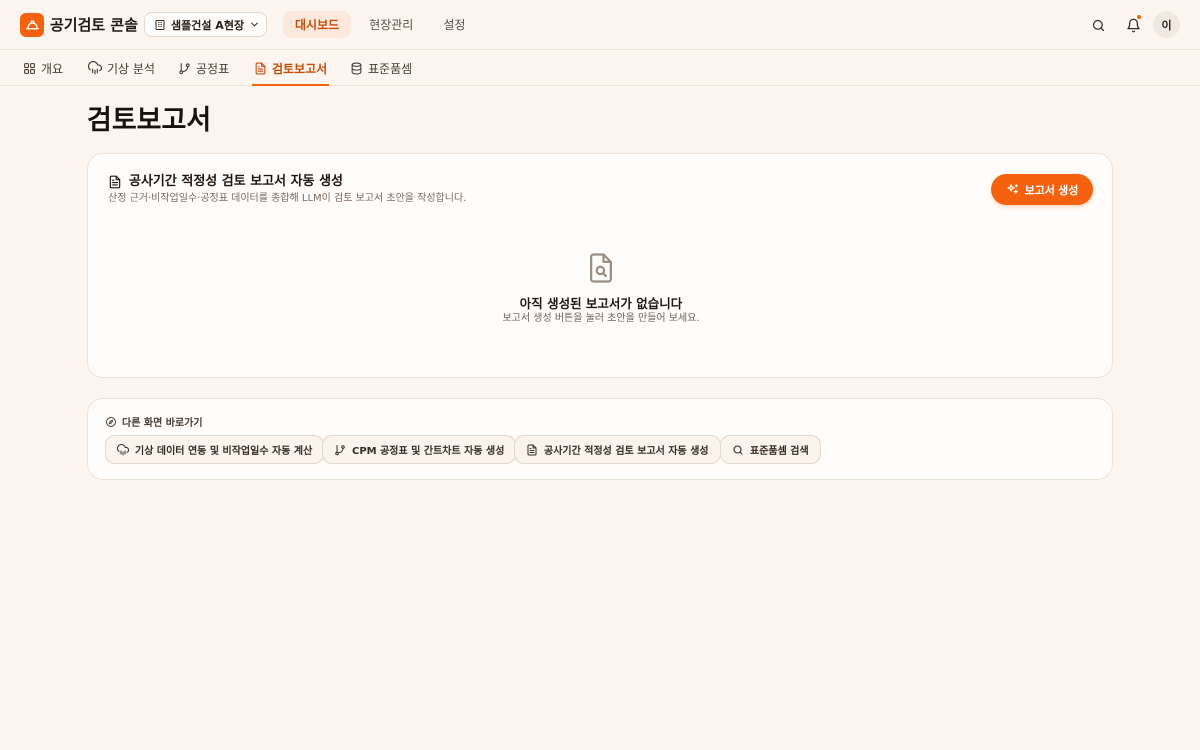  I want to click on shortcut-standard-search-label: 표준품셈 검색, so click(779, 451).